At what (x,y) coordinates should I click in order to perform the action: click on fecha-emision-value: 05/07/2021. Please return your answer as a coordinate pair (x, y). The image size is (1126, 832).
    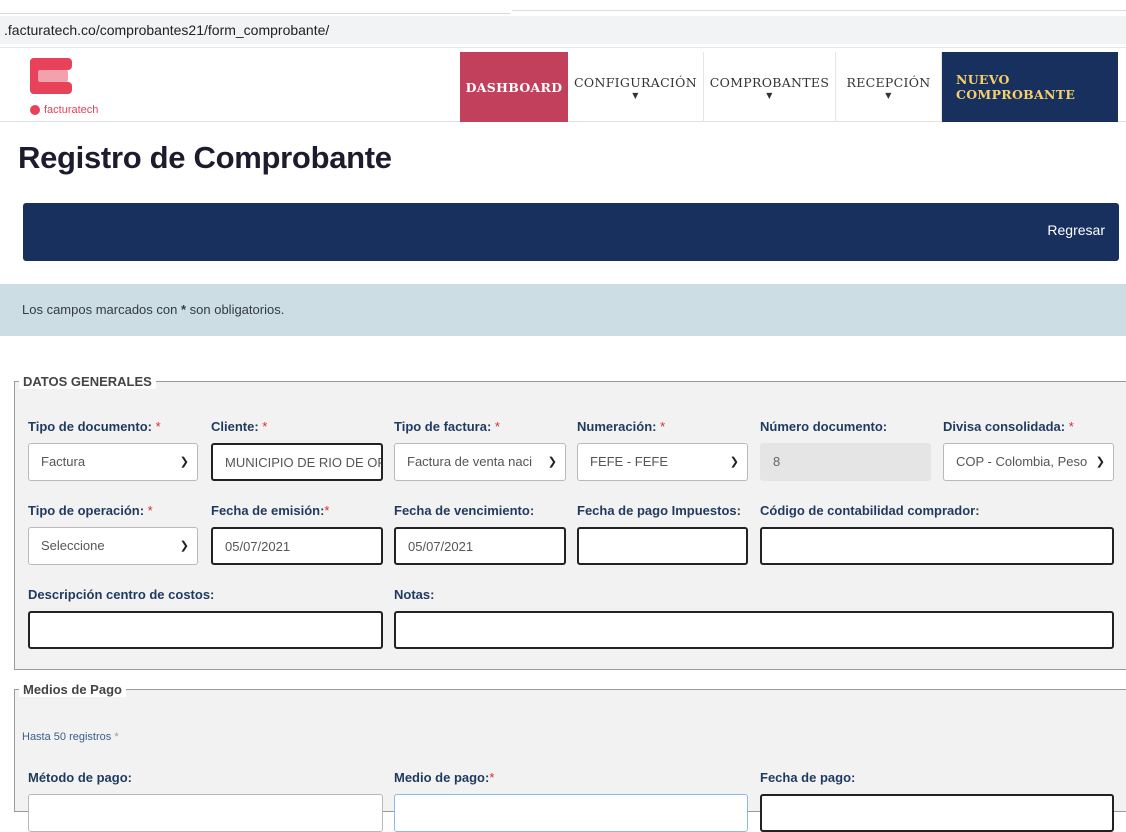
    Looking at the image, I should click on (258, 546).